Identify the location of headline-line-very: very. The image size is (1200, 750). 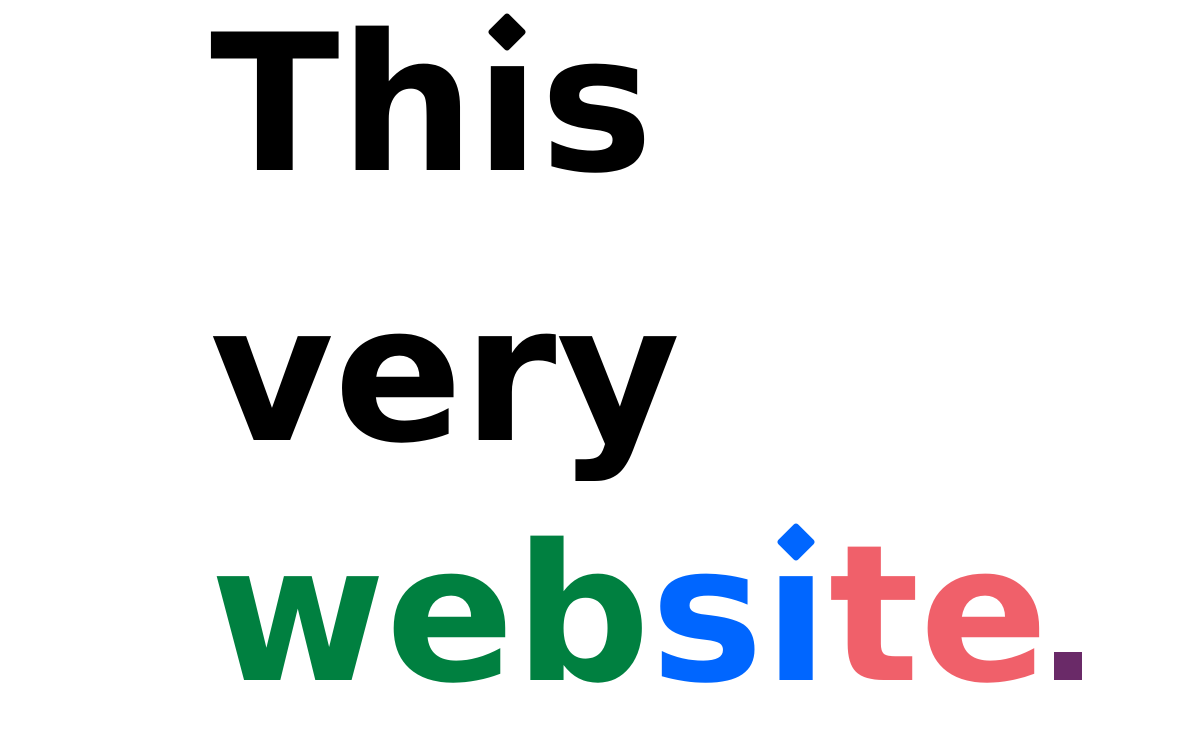
(445, 375).